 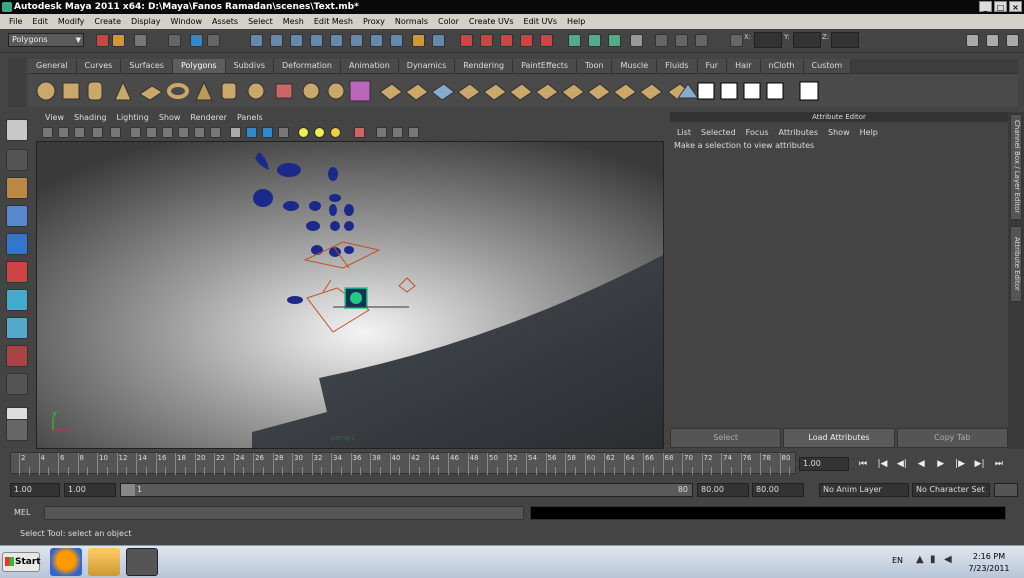 I want to click on anim-start-field: 1.00, so click(x=90, y=490).